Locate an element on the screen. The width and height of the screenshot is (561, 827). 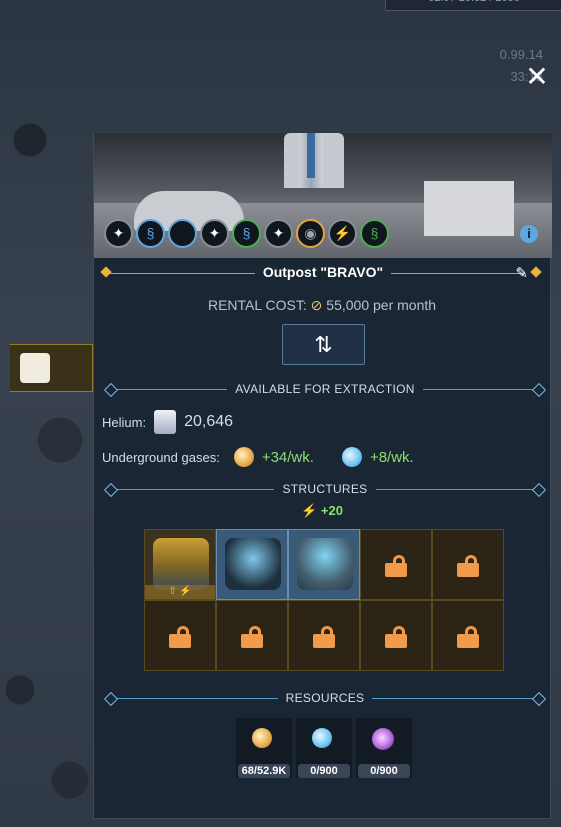
resource-value: 68/52.9K is located at coordinates (264, 771).